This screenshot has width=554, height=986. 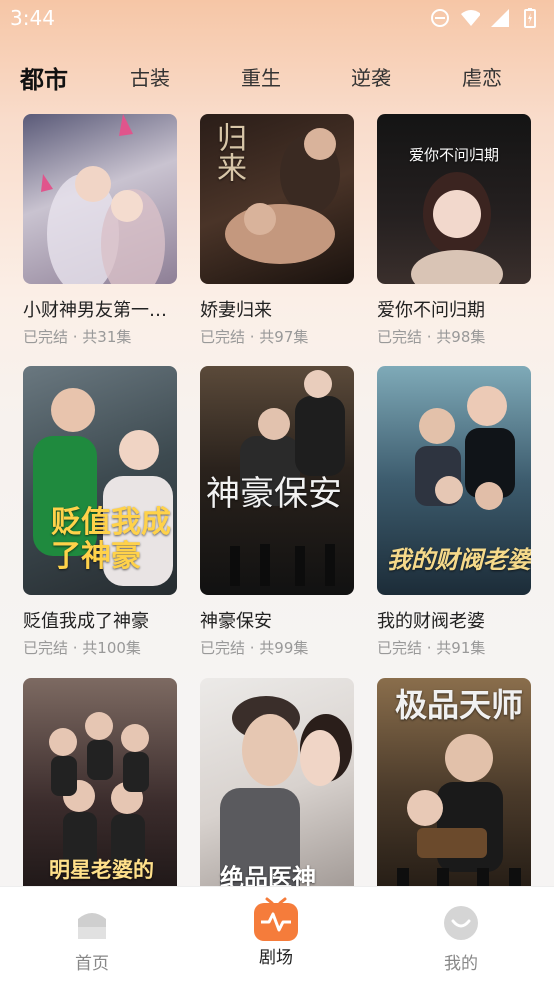 I want to click on poster-text: 绝品医神, so click(x=268, y=874).